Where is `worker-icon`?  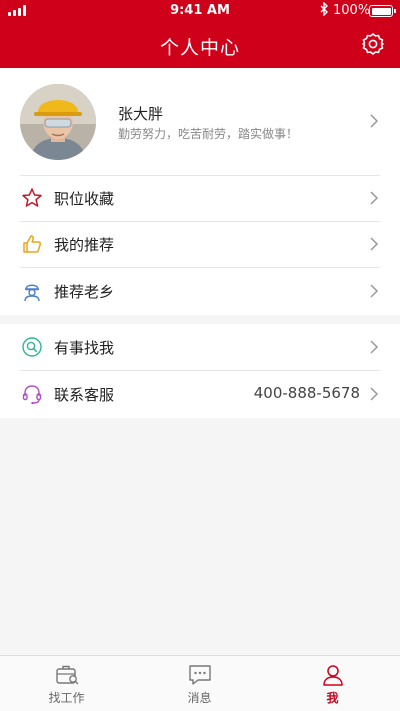 worker-icon is located at coordinates (32, 291).